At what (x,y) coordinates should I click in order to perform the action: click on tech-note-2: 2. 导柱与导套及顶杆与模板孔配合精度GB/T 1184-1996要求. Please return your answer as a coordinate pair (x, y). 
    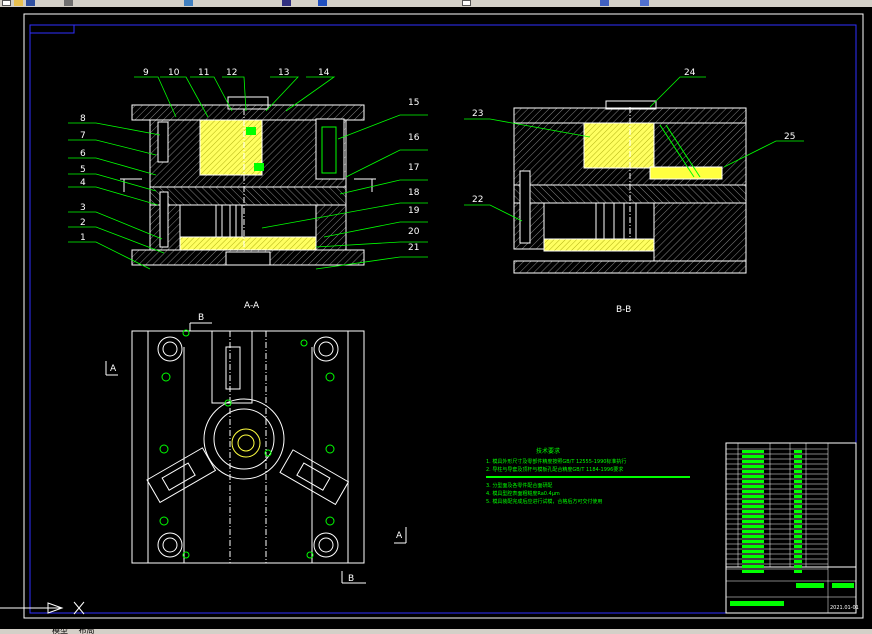
    Looking at the image, I should click on (554, 469).